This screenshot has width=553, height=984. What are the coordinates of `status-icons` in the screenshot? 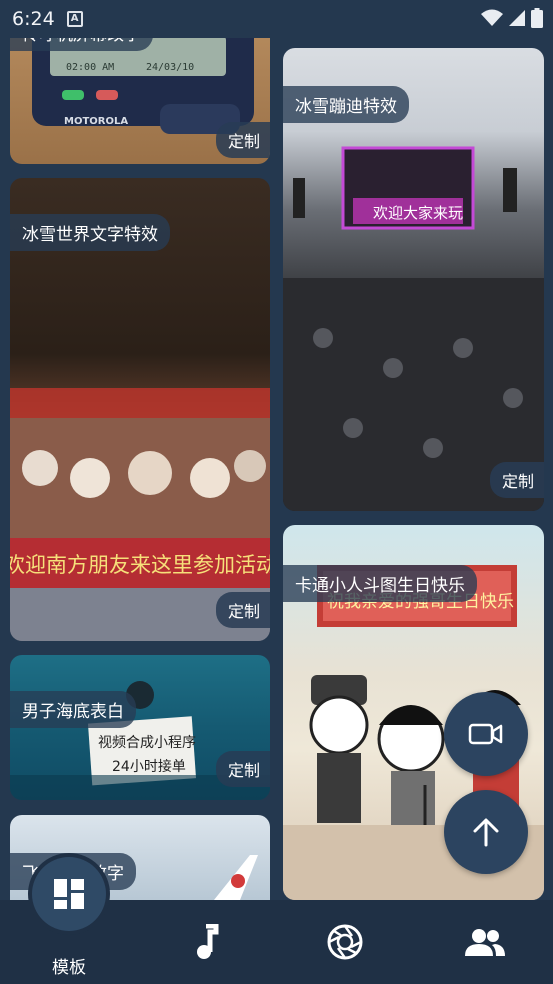 It's located at (512, 18).